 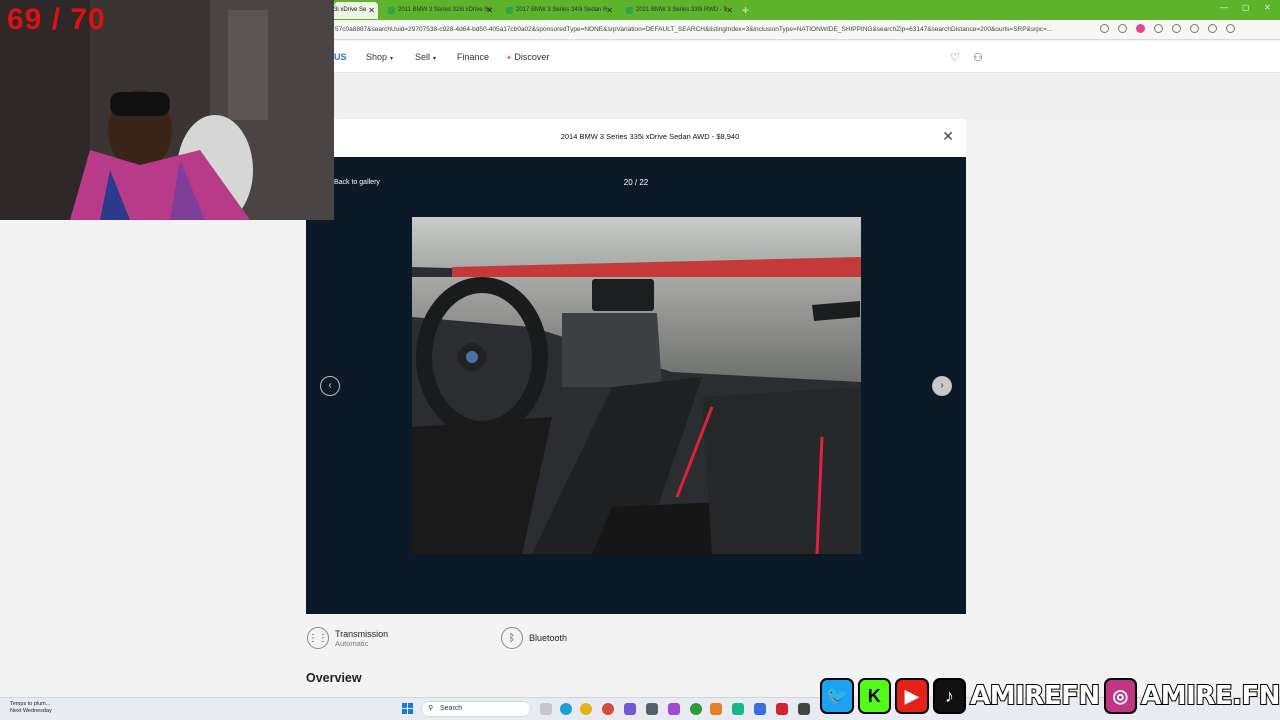 What do you see at coordinates (509, 58) in the screenshot?
I see `sparkle-icon: ✦` at bounding box center [509, 58].